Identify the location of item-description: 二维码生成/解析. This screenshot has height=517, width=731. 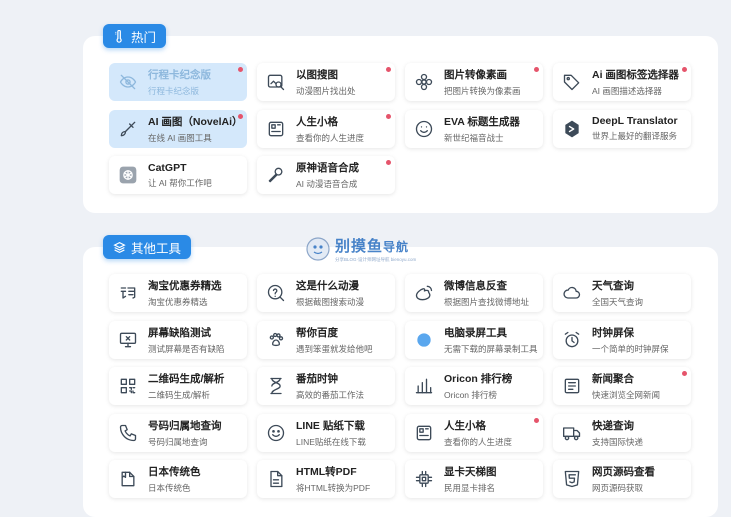
(179, 395).